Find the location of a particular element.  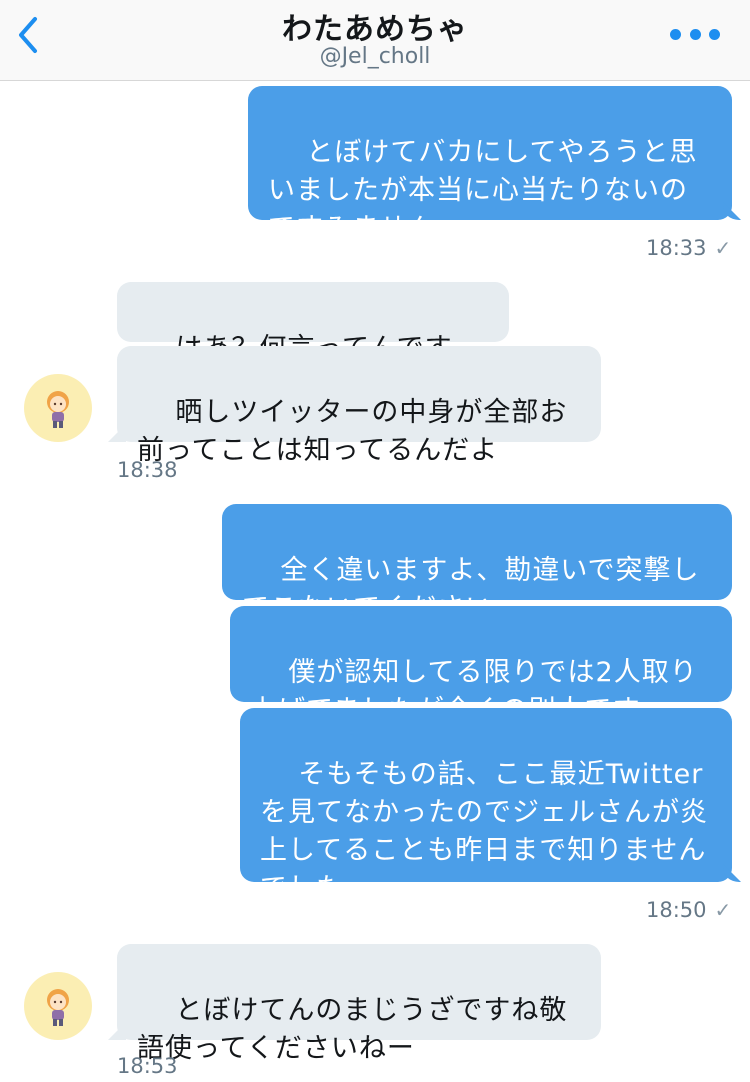

message-text: とぼけてバカにしてやろうと思いましたが本当に心当たりないのですみません is located at coordinates (483, 190).